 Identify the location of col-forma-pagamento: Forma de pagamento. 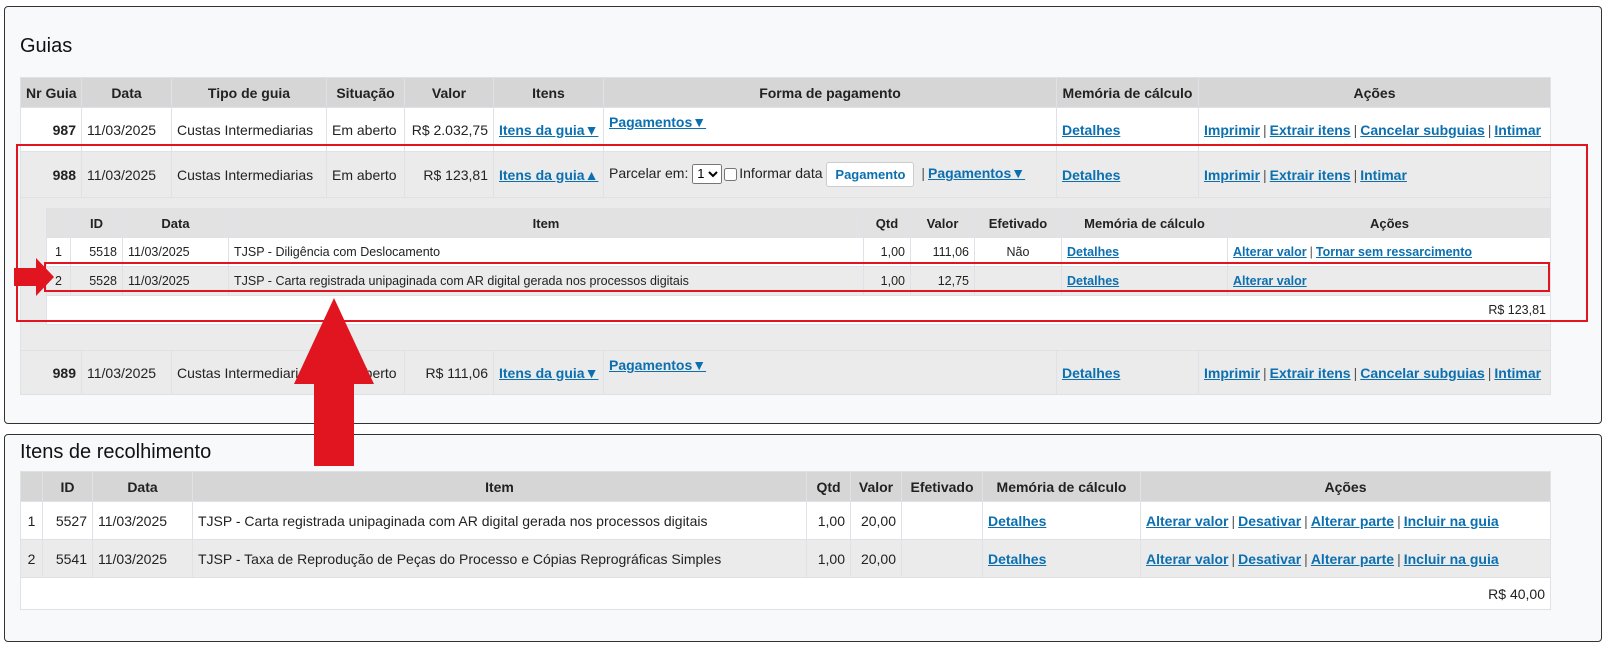
(830, 92).